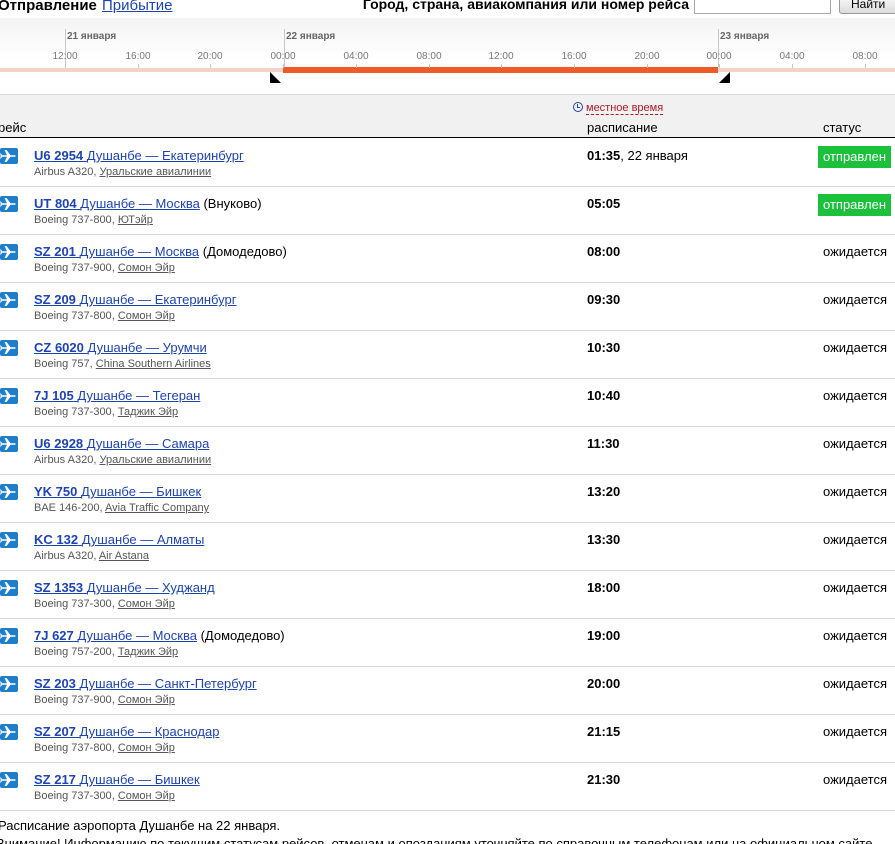  What do you see at coordinates (55, 251) in the screenshot?
I see `flight-number: SZ 201` at bounding box center [55, 251].